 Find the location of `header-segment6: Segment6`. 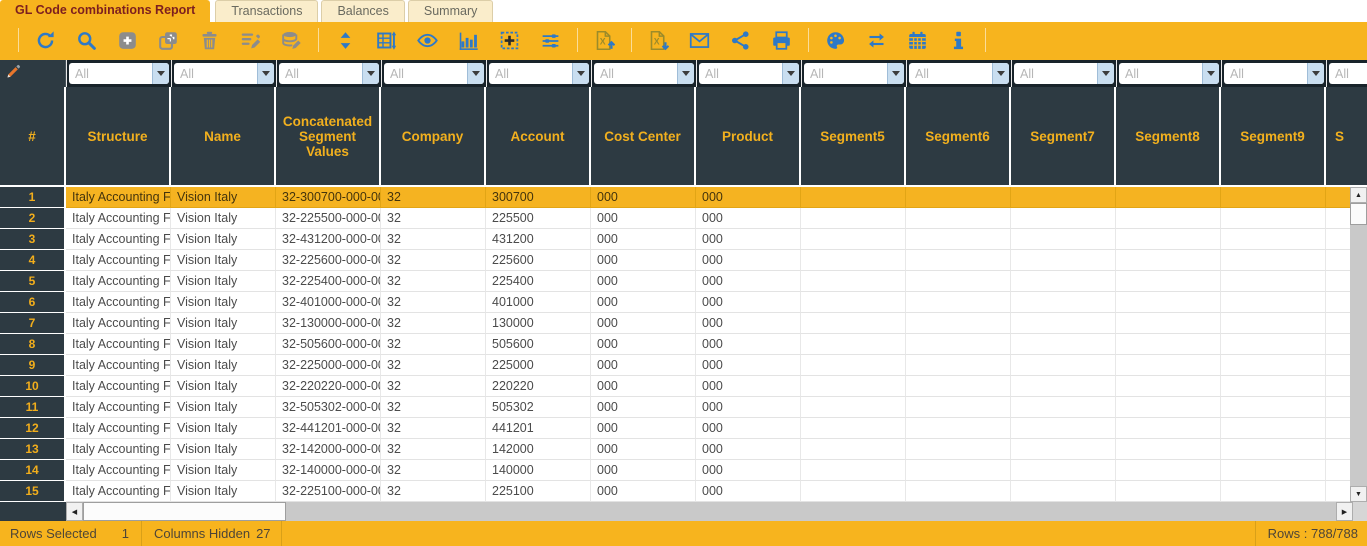

header-segment6: Segment6 is located at coordinates (958, 137).